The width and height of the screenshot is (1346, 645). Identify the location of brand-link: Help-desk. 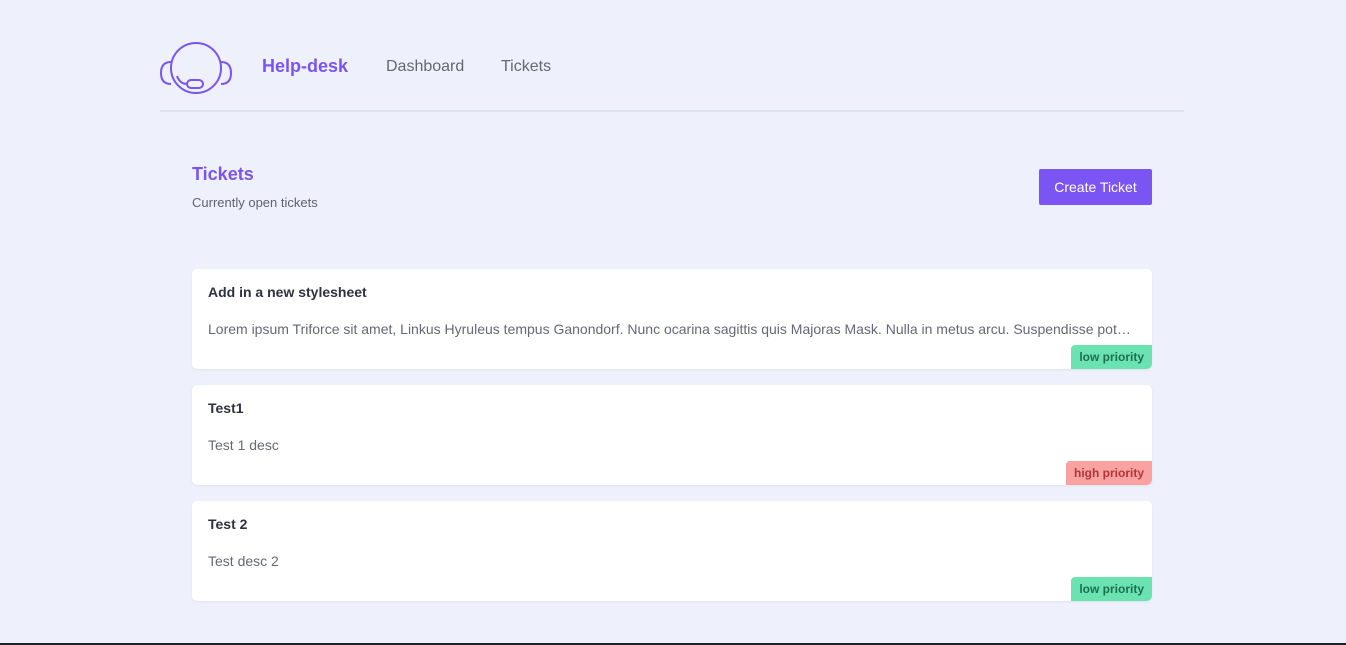
(305, 66).